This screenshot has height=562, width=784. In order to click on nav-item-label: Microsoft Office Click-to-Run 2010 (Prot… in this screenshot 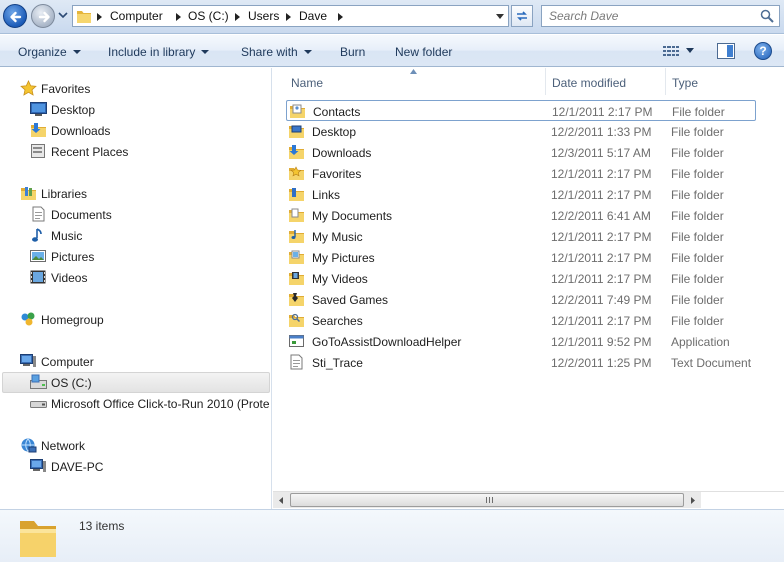, I will do `click(160, 404)`.